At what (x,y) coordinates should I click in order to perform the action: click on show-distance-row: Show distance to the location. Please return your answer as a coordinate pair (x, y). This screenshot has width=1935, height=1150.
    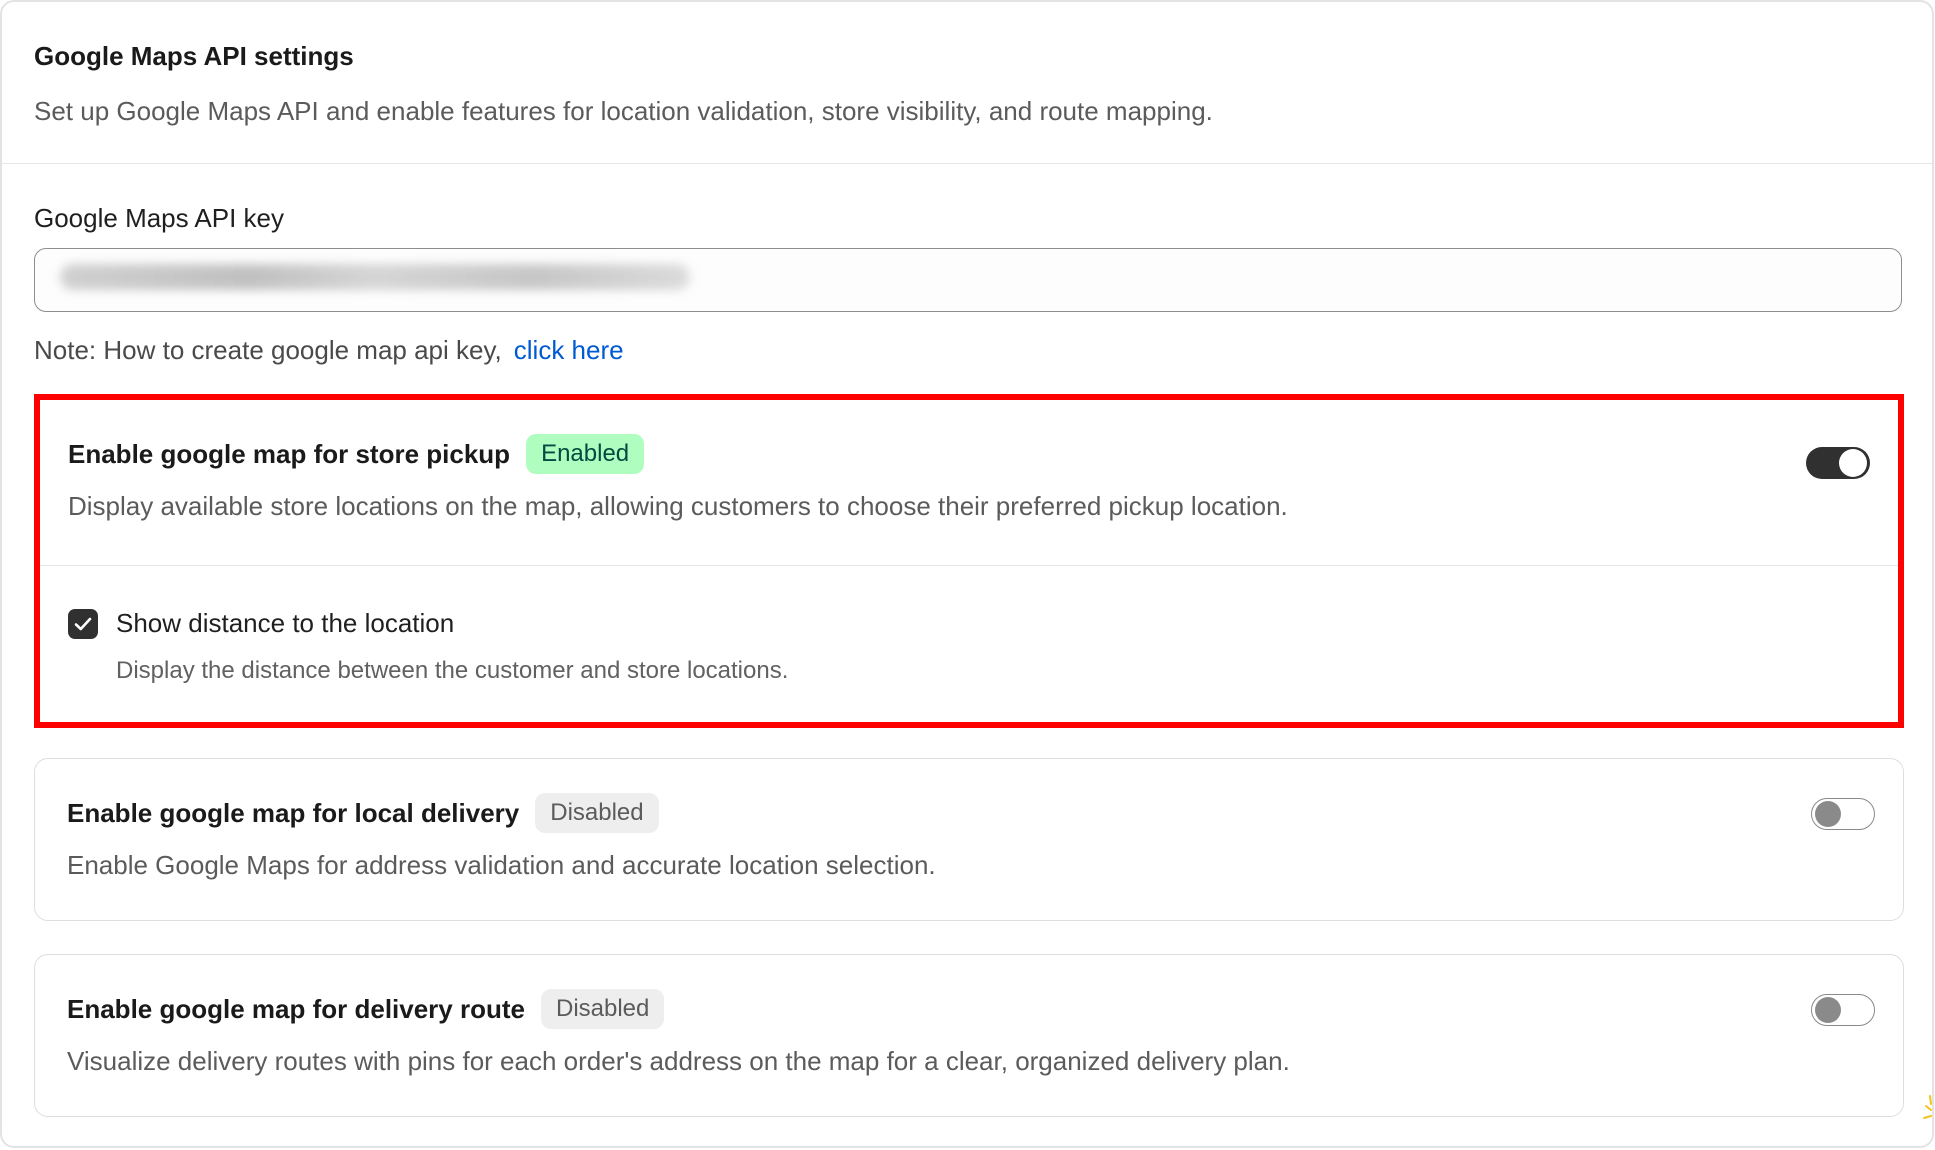
    Looking at the image, I should click on (969, 623).